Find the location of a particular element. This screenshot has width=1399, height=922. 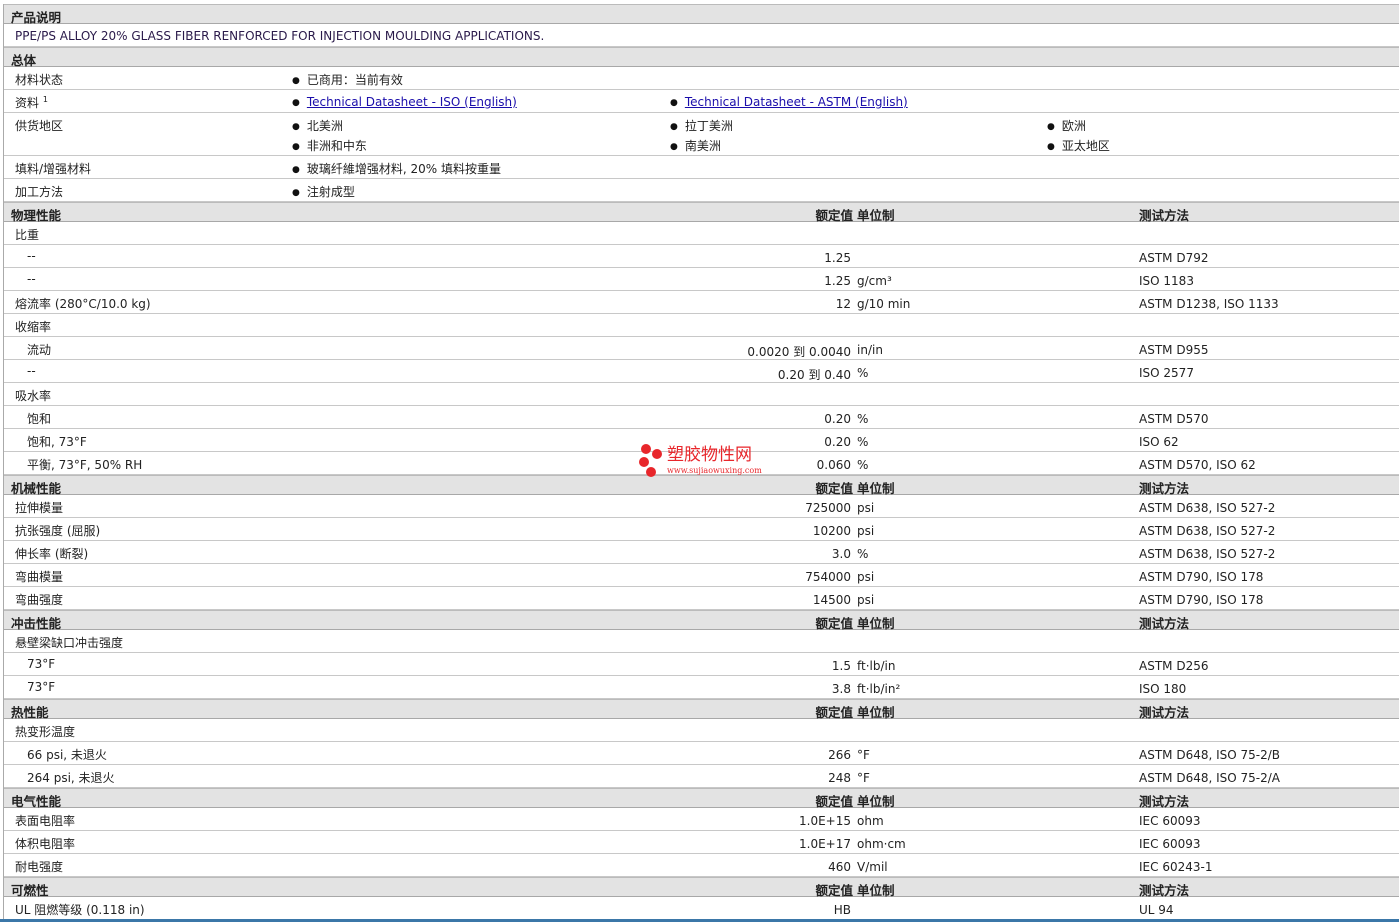

watermark-text: 塑胶物性网 is located at coordinates (709, 455).